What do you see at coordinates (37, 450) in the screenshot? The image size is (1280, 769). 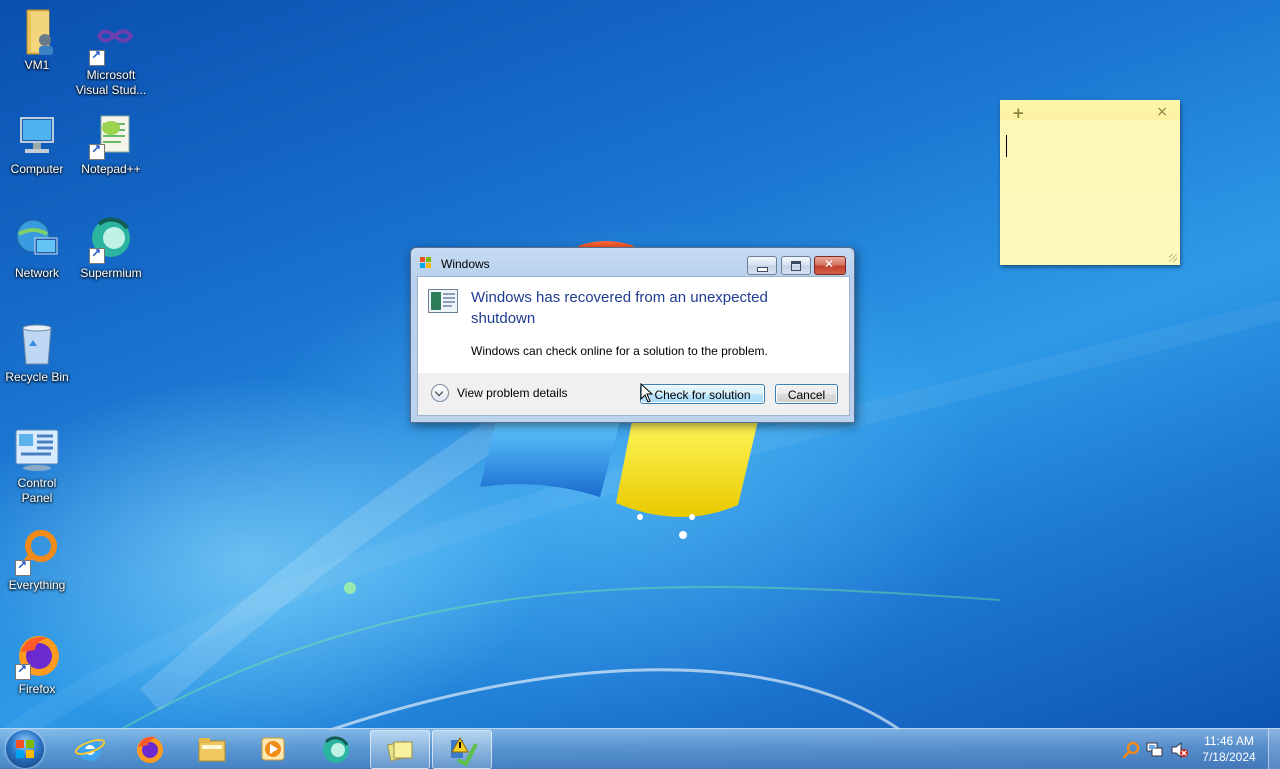 I see `control-panel-icon` at bounding box center [37, 450].